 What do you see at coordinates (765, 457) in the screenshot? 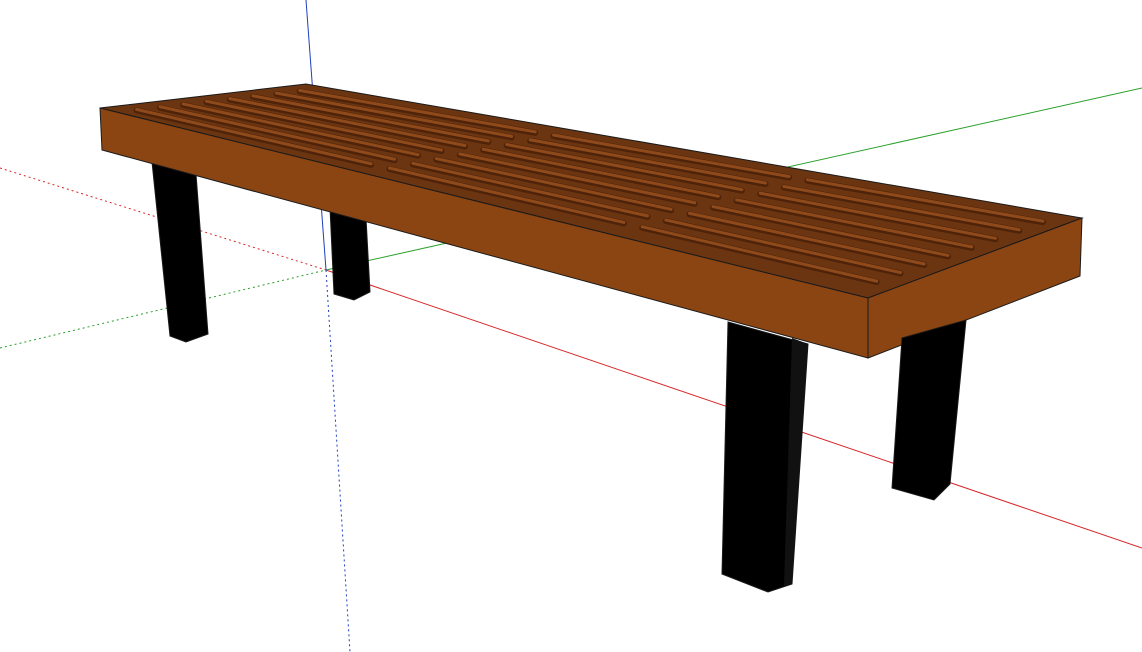
I see `front-left-leg` at bounding box center [765, 457].